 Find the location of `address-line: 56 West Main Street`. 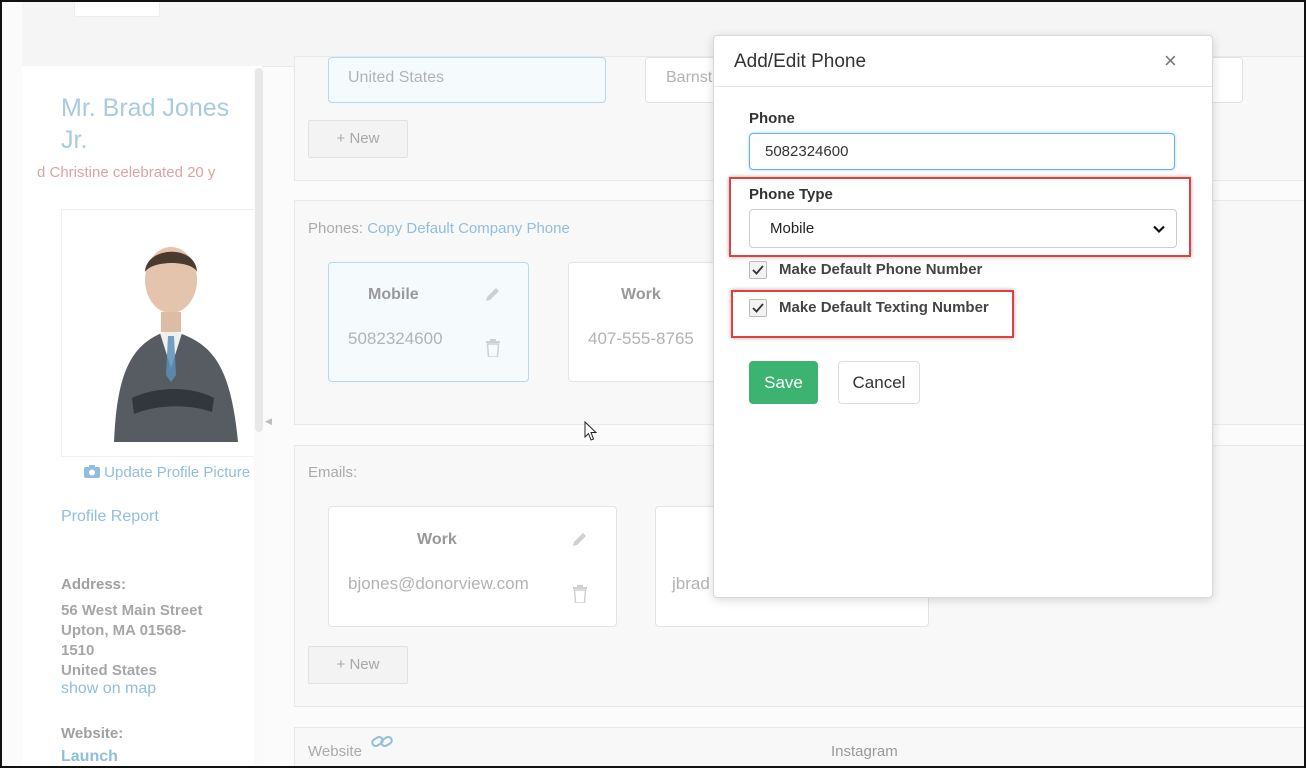

address-line: 56 West Main Street is located at coordinates (132, 610).